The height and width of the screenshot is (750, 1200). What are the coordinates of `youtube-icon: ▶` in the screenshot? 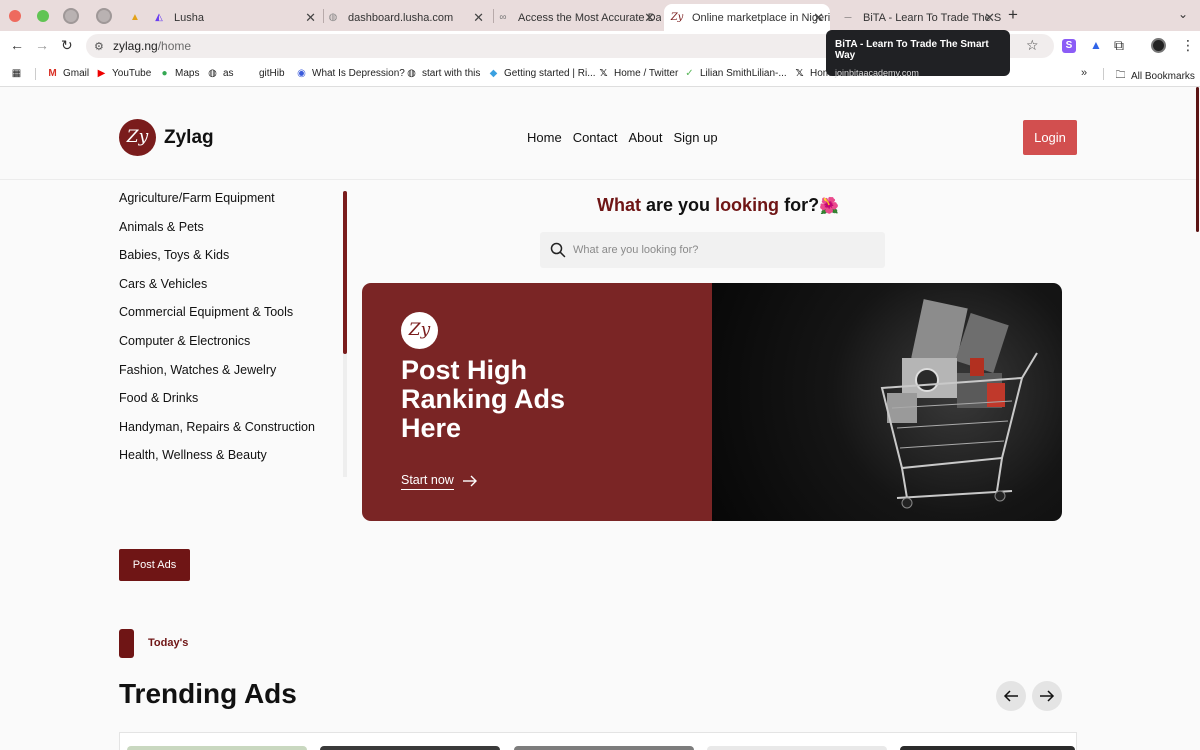 It's located at (101, 73).